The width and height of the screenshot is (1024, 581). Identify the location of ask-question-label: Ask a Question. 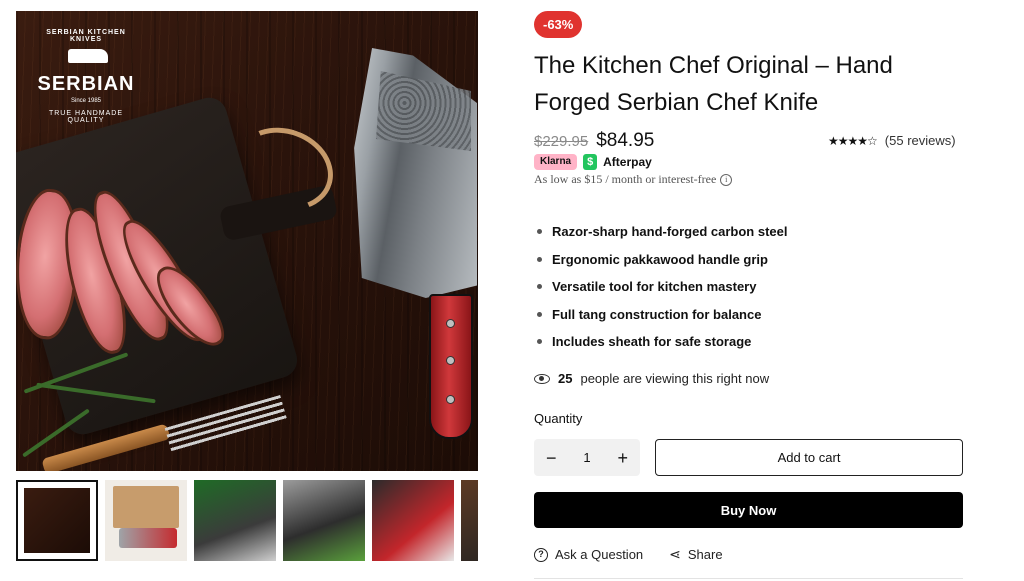
(599, 554).